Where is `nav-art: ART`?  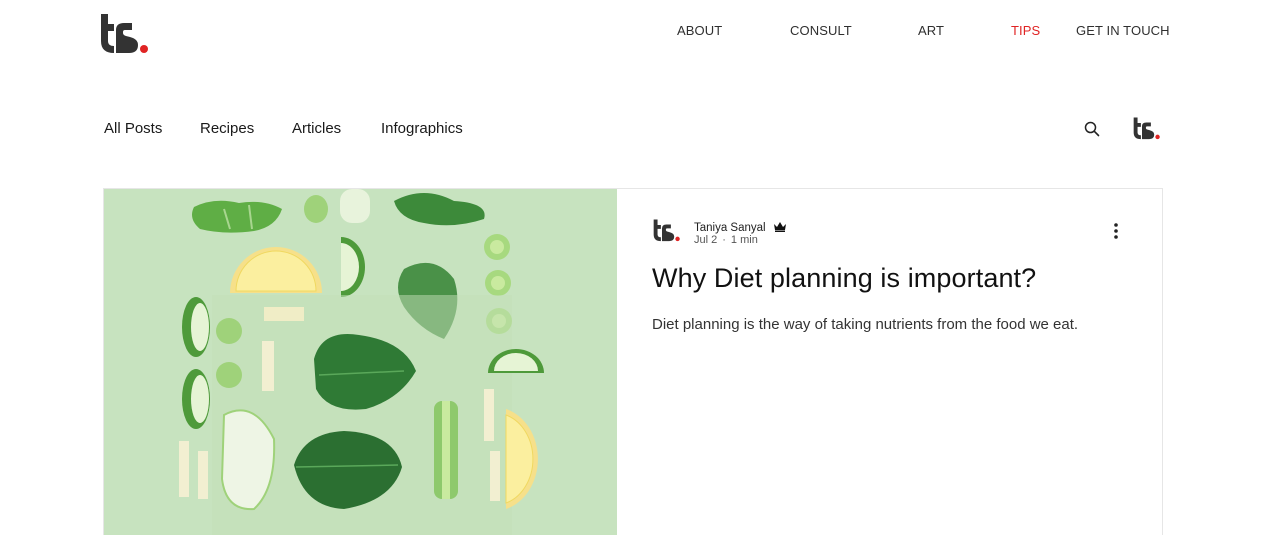
nav-art: ART is located at coordinates (931, 30).